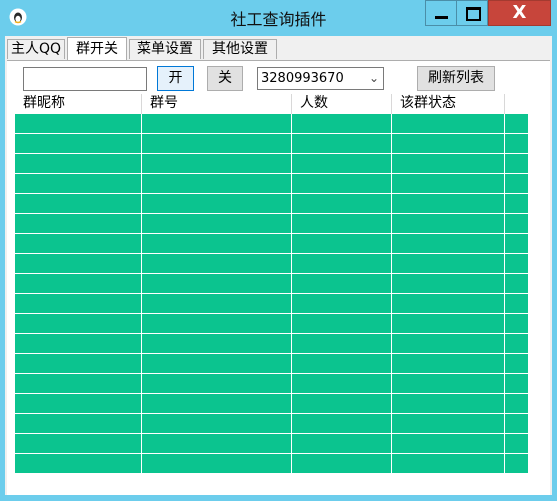 The height and width of the screenshot is (501, 557). I want to click on list-header: 群昵称 群号 人数 该群状态, so click(271, 104).